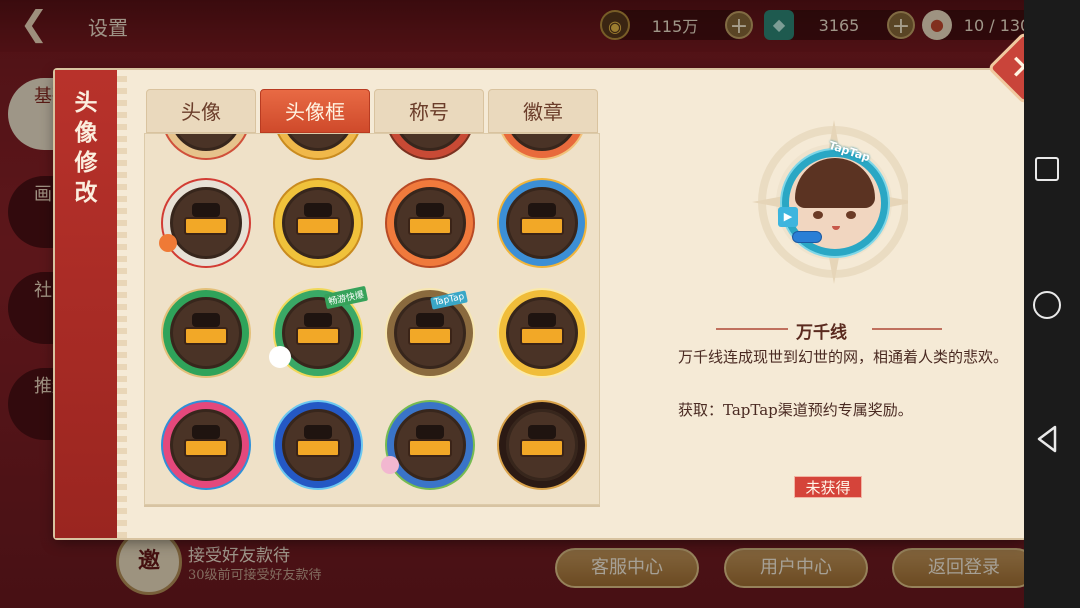 The width and height of the screenshot is (1080, 608). I want to click on avatar-frame-rabbit, so click(206, 223).